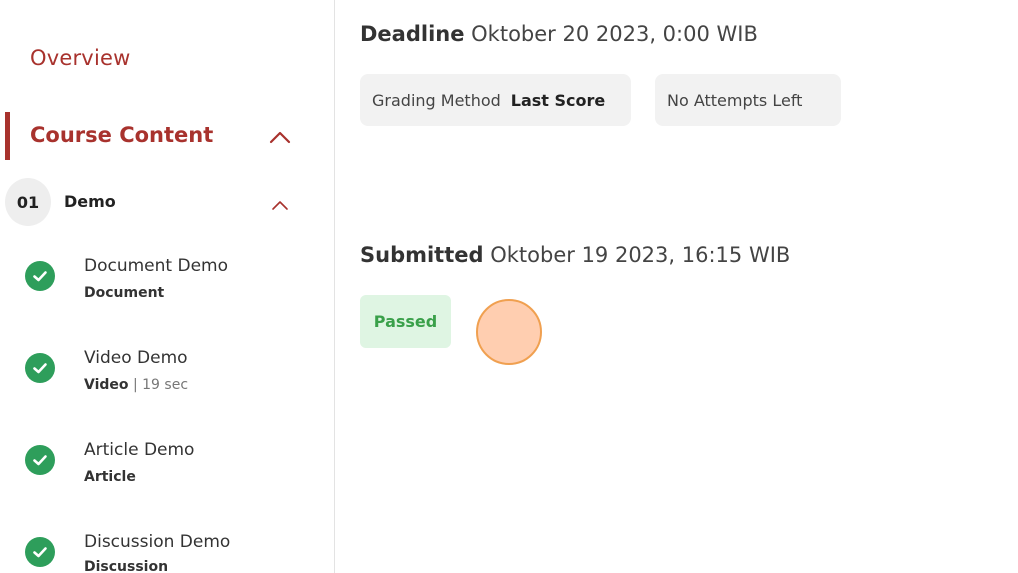  I want to click on lesson-meta: Article, so click(110, 477).